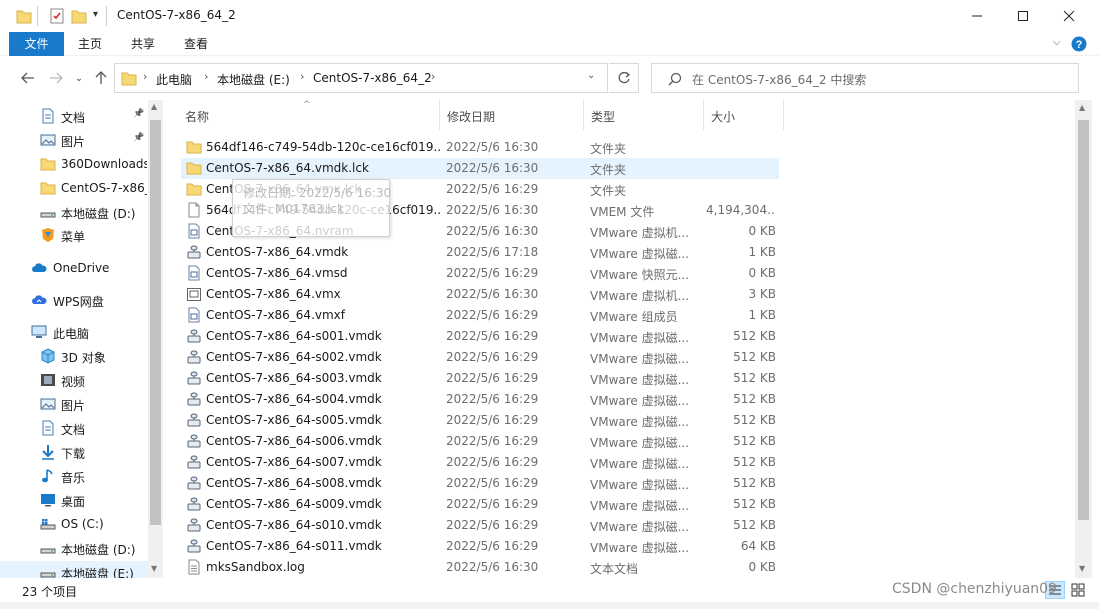 Image resolution: width=1099 pixels, height=609 pixels. I want to click on search-box: 在 CentOS-7-x86_64_2 中搜索, so click(865, 78).